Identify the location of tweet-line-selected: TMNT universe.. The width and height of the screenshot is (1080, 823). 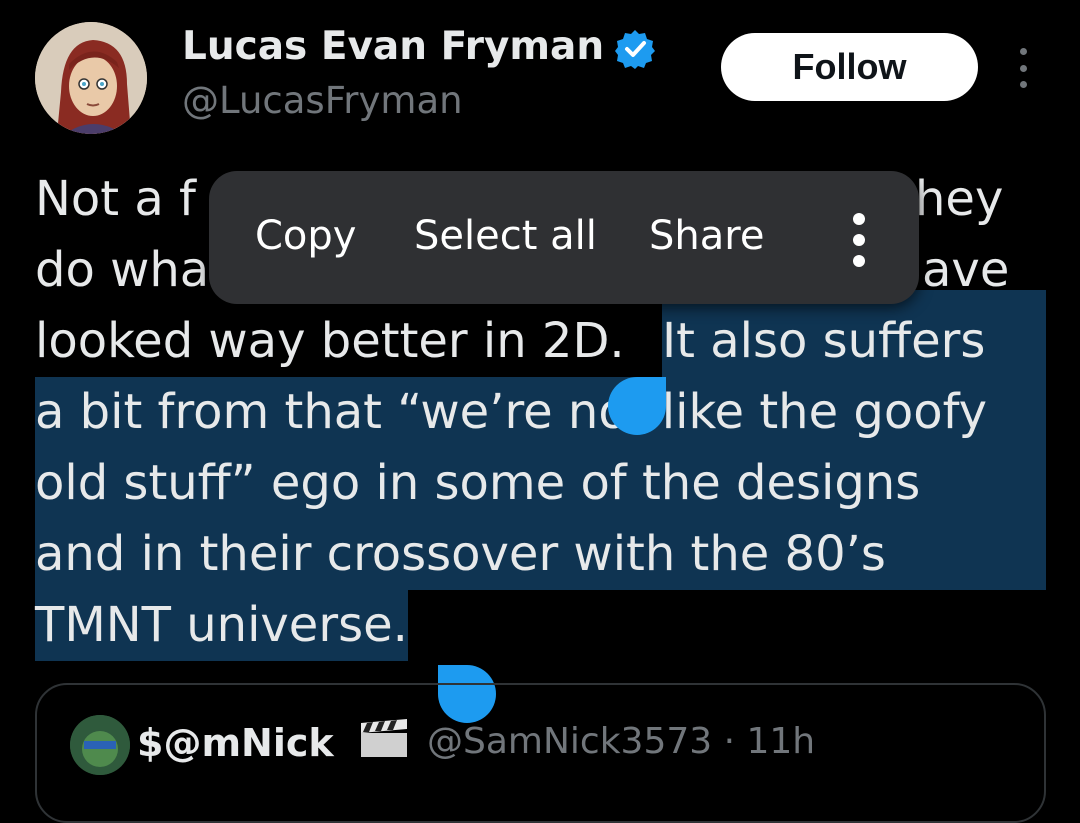
(542, 625).